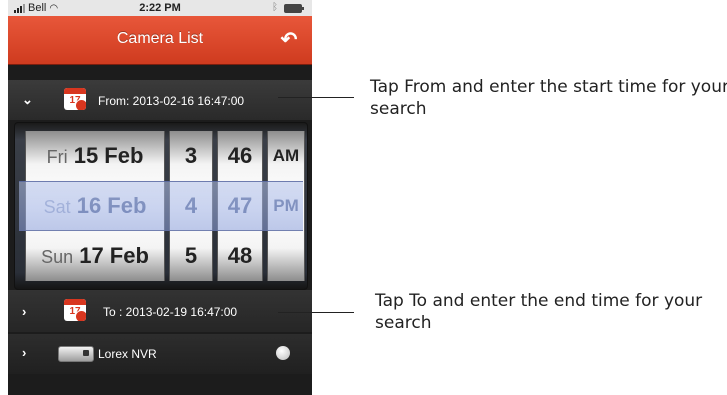 The height and width of the screenshot is (395, 727). I want to click on nvr-label: Lorex NVR, so click(127, 354).